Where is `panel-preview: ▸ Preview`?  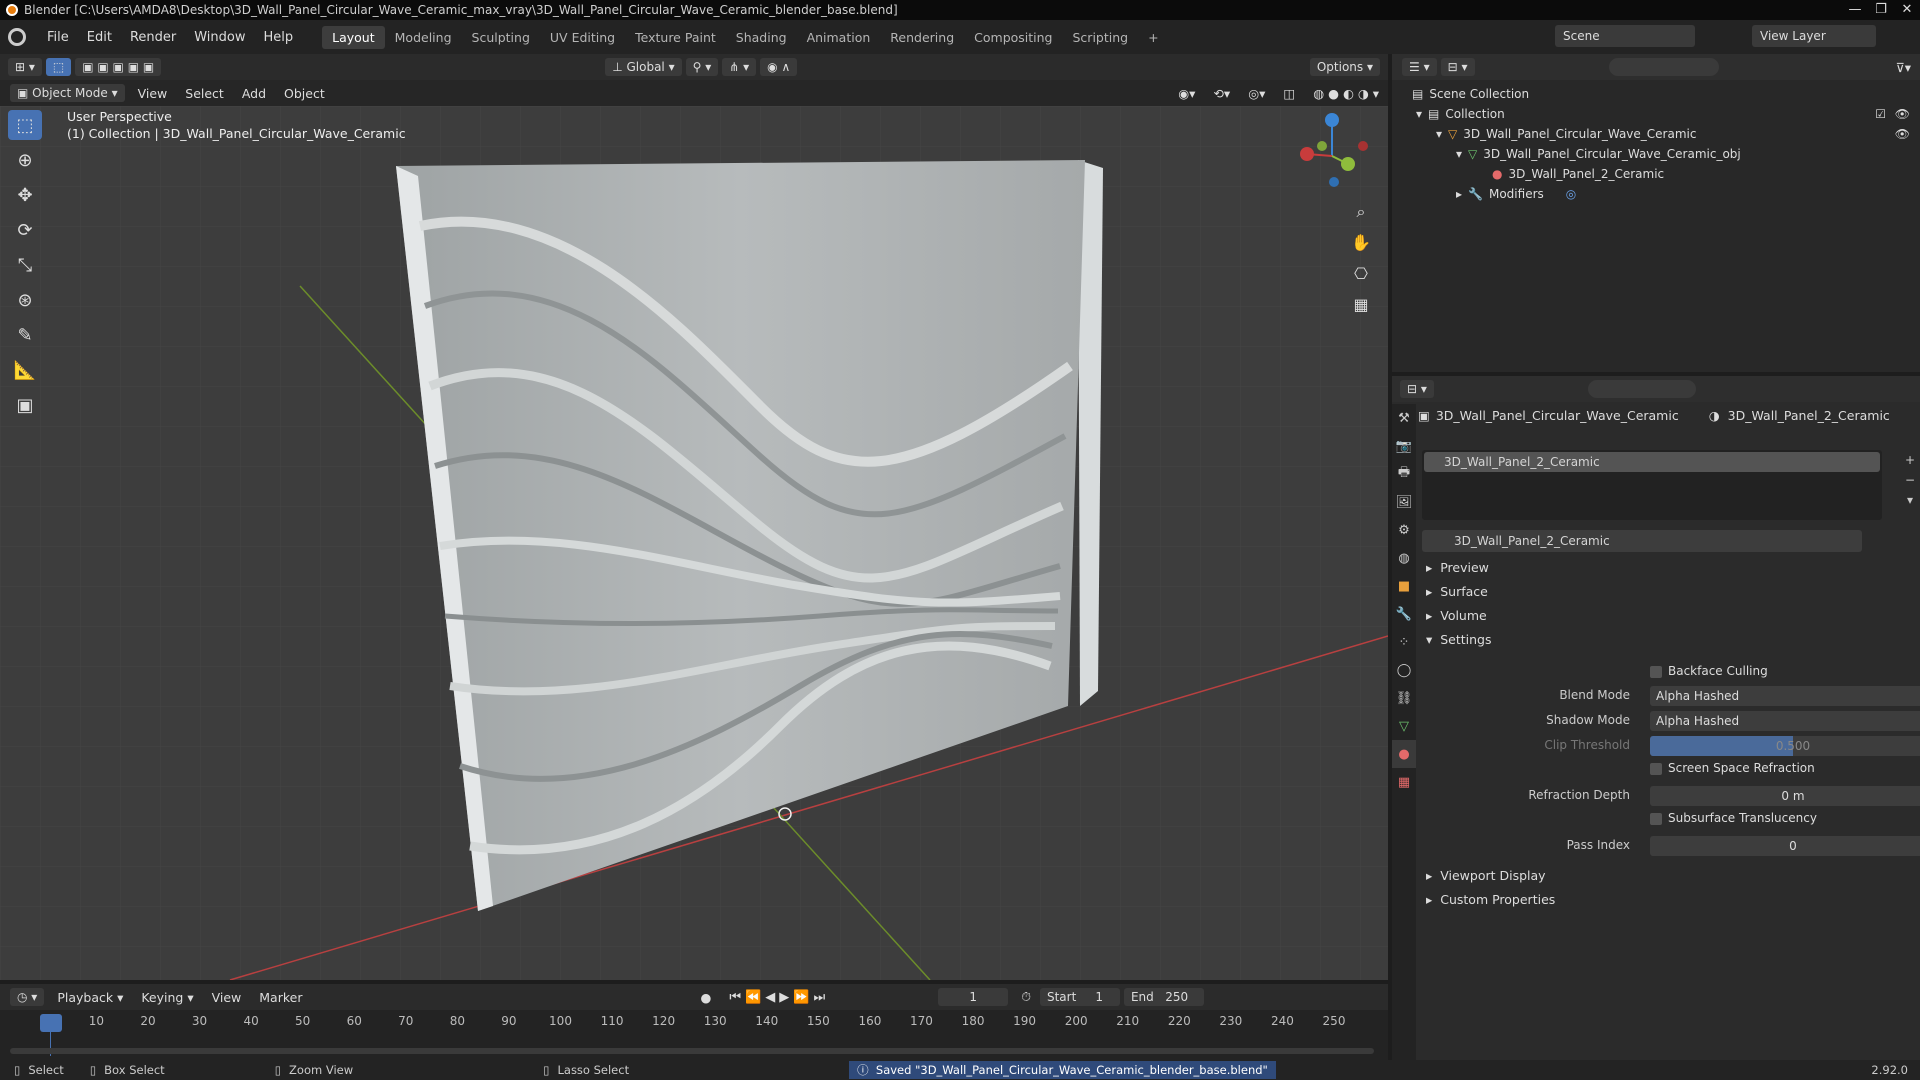 panel-preview: ▸ Preview is located at coordinates (1457, 567).